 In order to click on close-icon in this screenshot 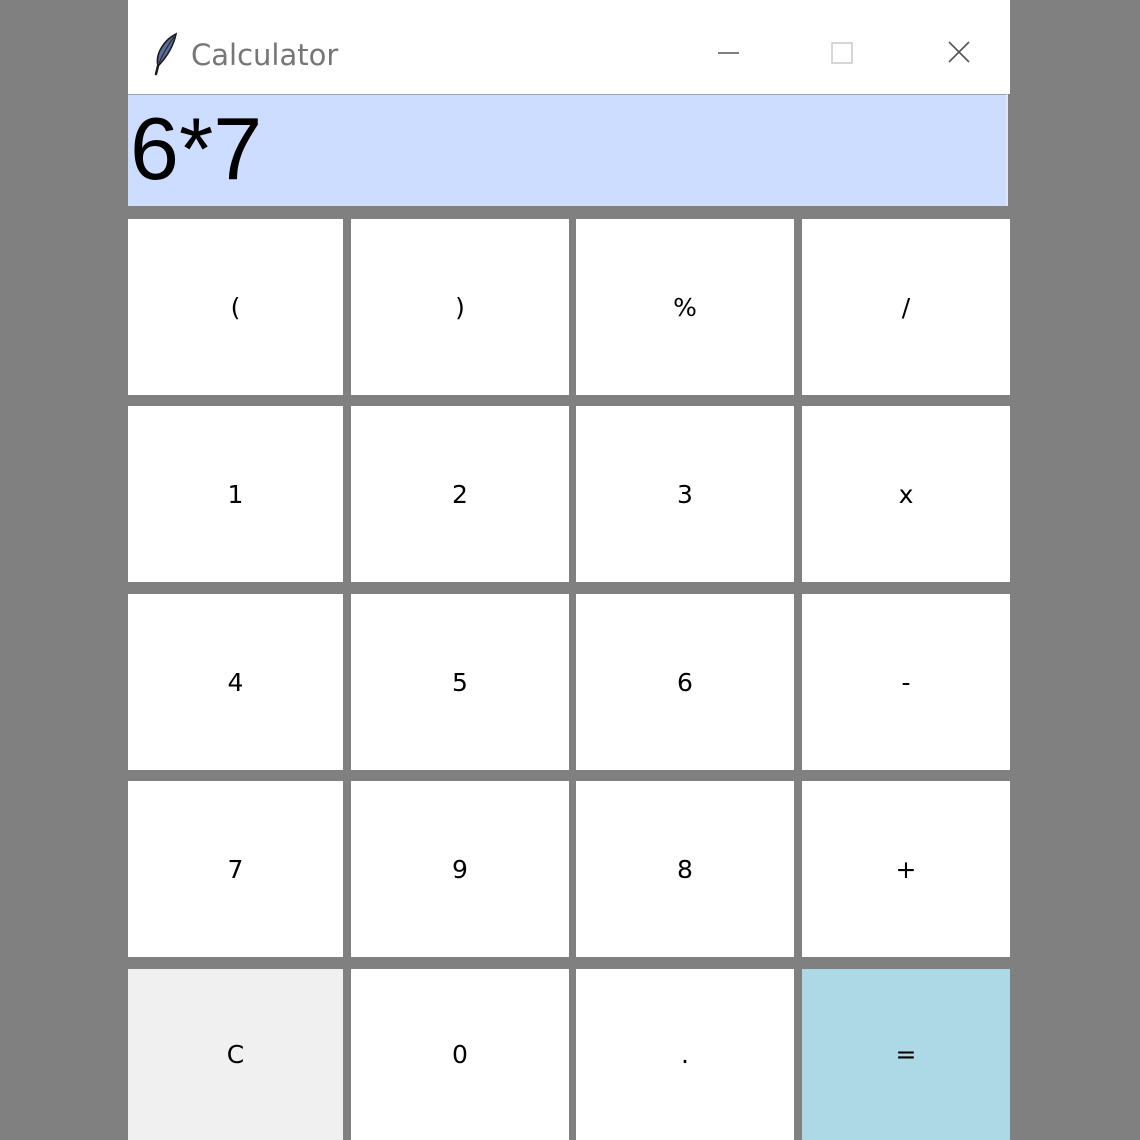, I will do `click(959, 52)`.